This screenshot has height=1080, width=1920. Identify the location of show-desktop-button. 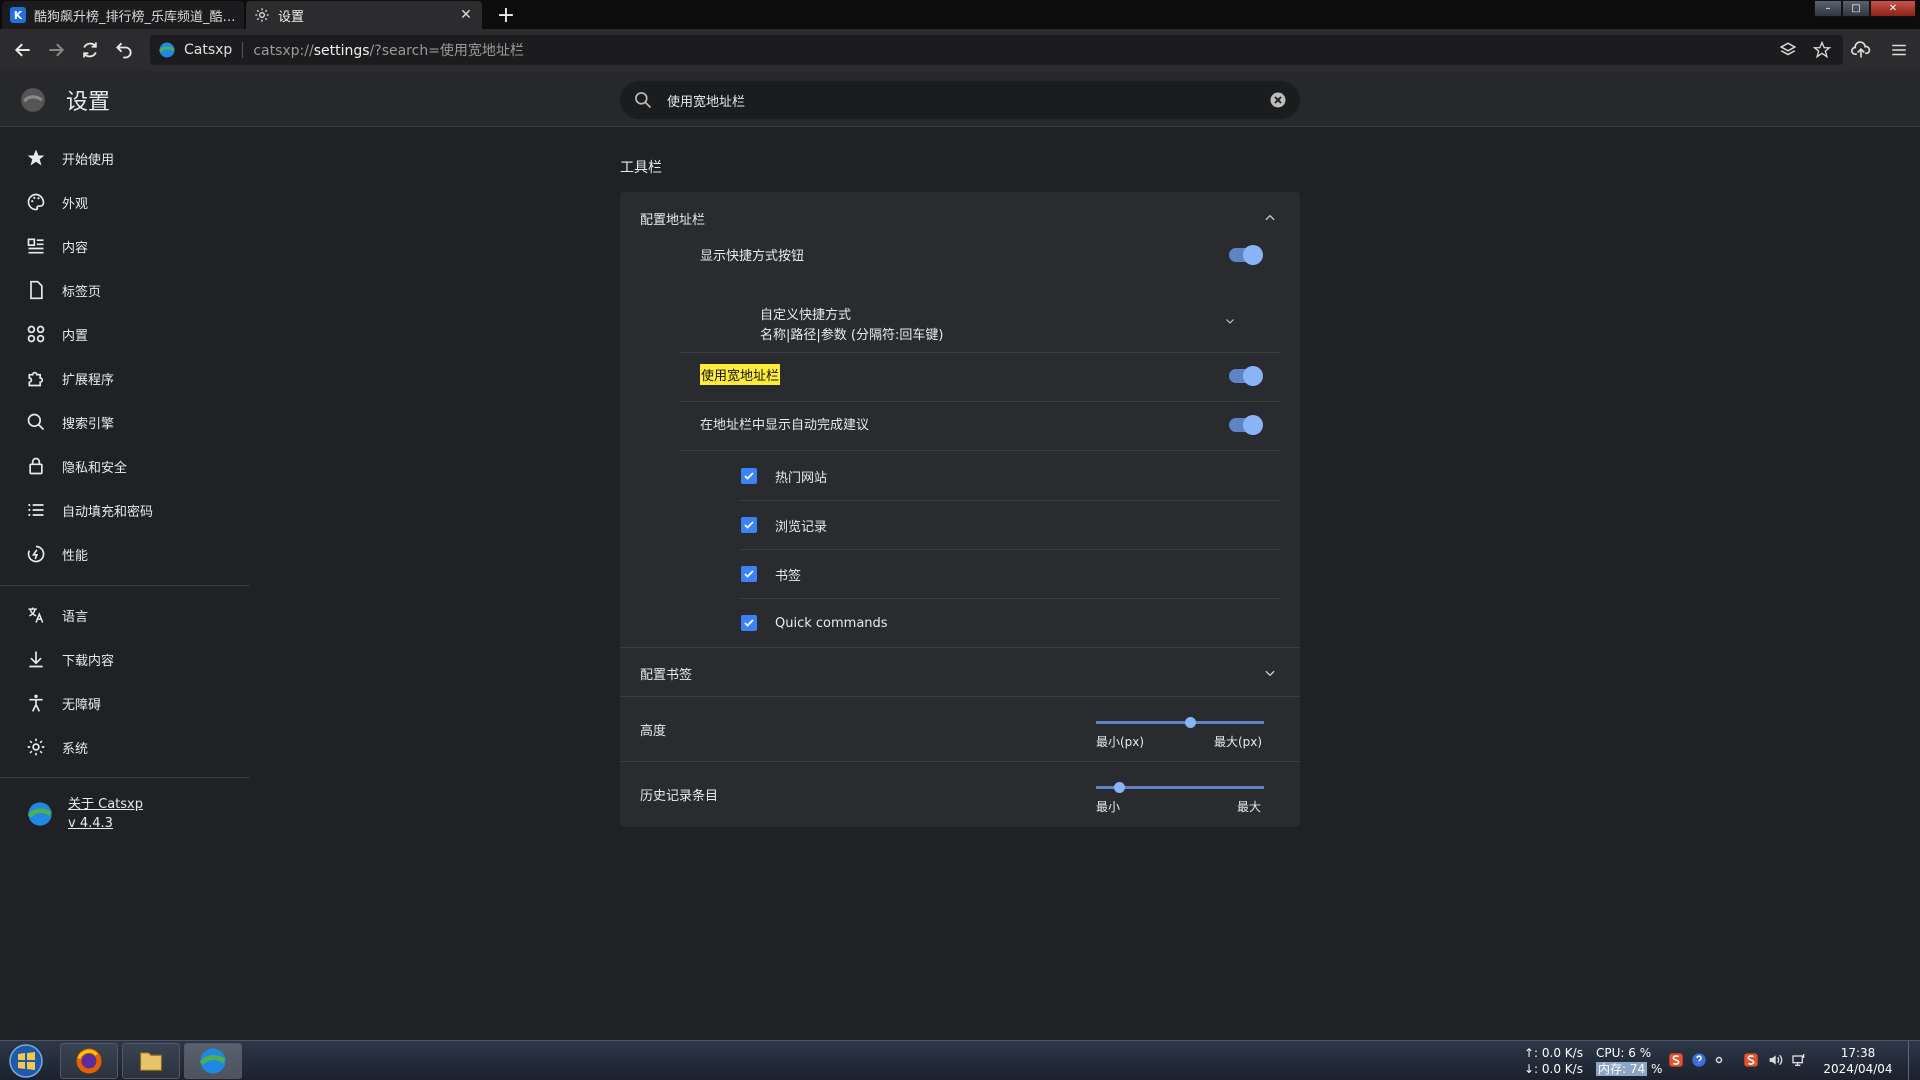
(1913, 1060).